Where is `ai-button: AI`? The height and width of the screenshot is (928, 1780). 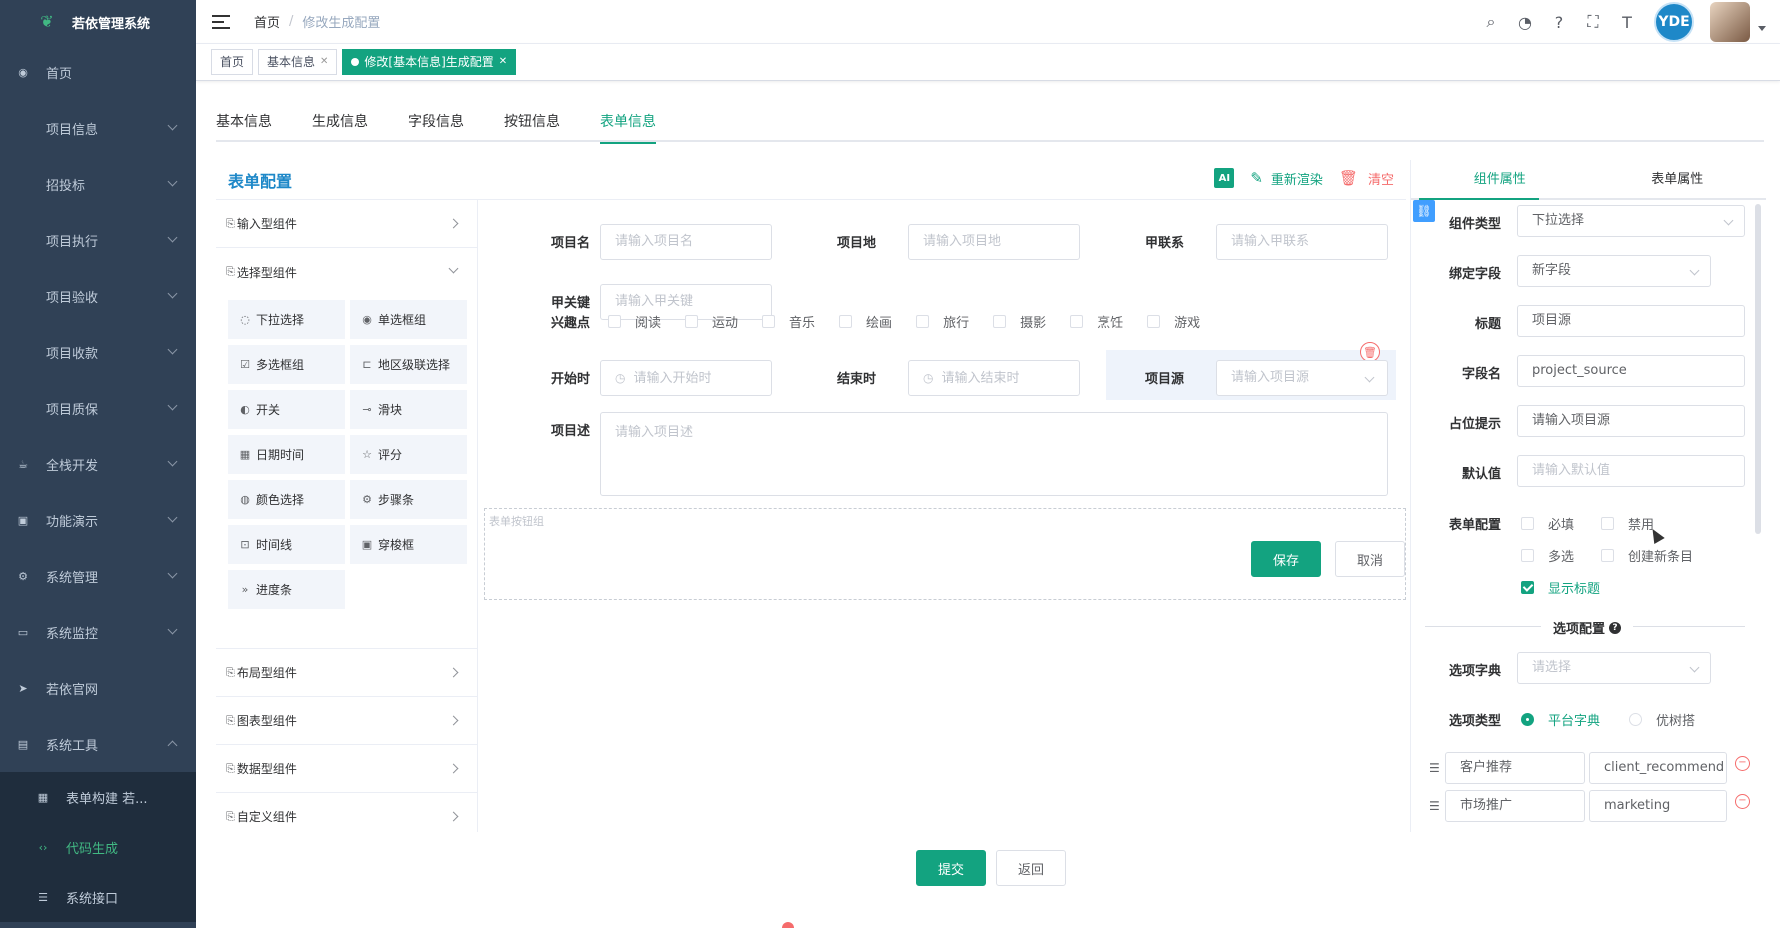 ai-button: AI is located at coordinates (1224, 178).